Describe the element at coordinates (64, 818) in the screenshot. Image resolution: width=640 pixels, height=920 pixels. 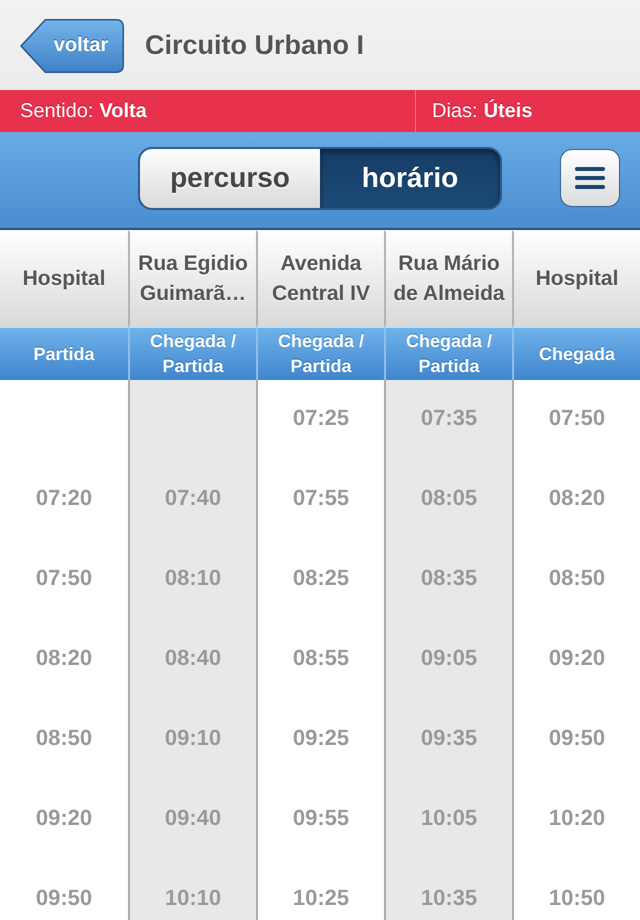
I see `time-cell-text: 09:20` at that location.